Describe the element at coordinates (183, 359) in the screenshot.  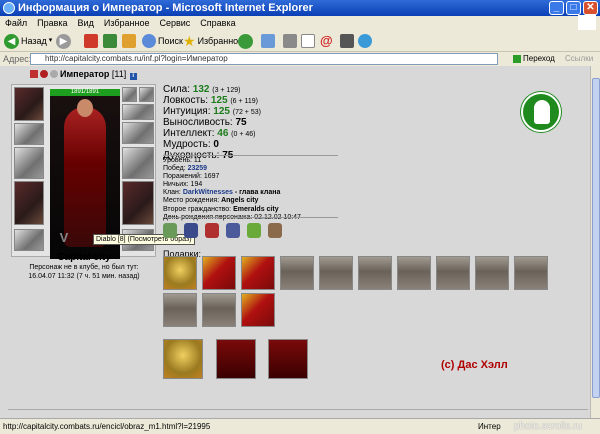
I see `gift-trophy-icon` at that location.